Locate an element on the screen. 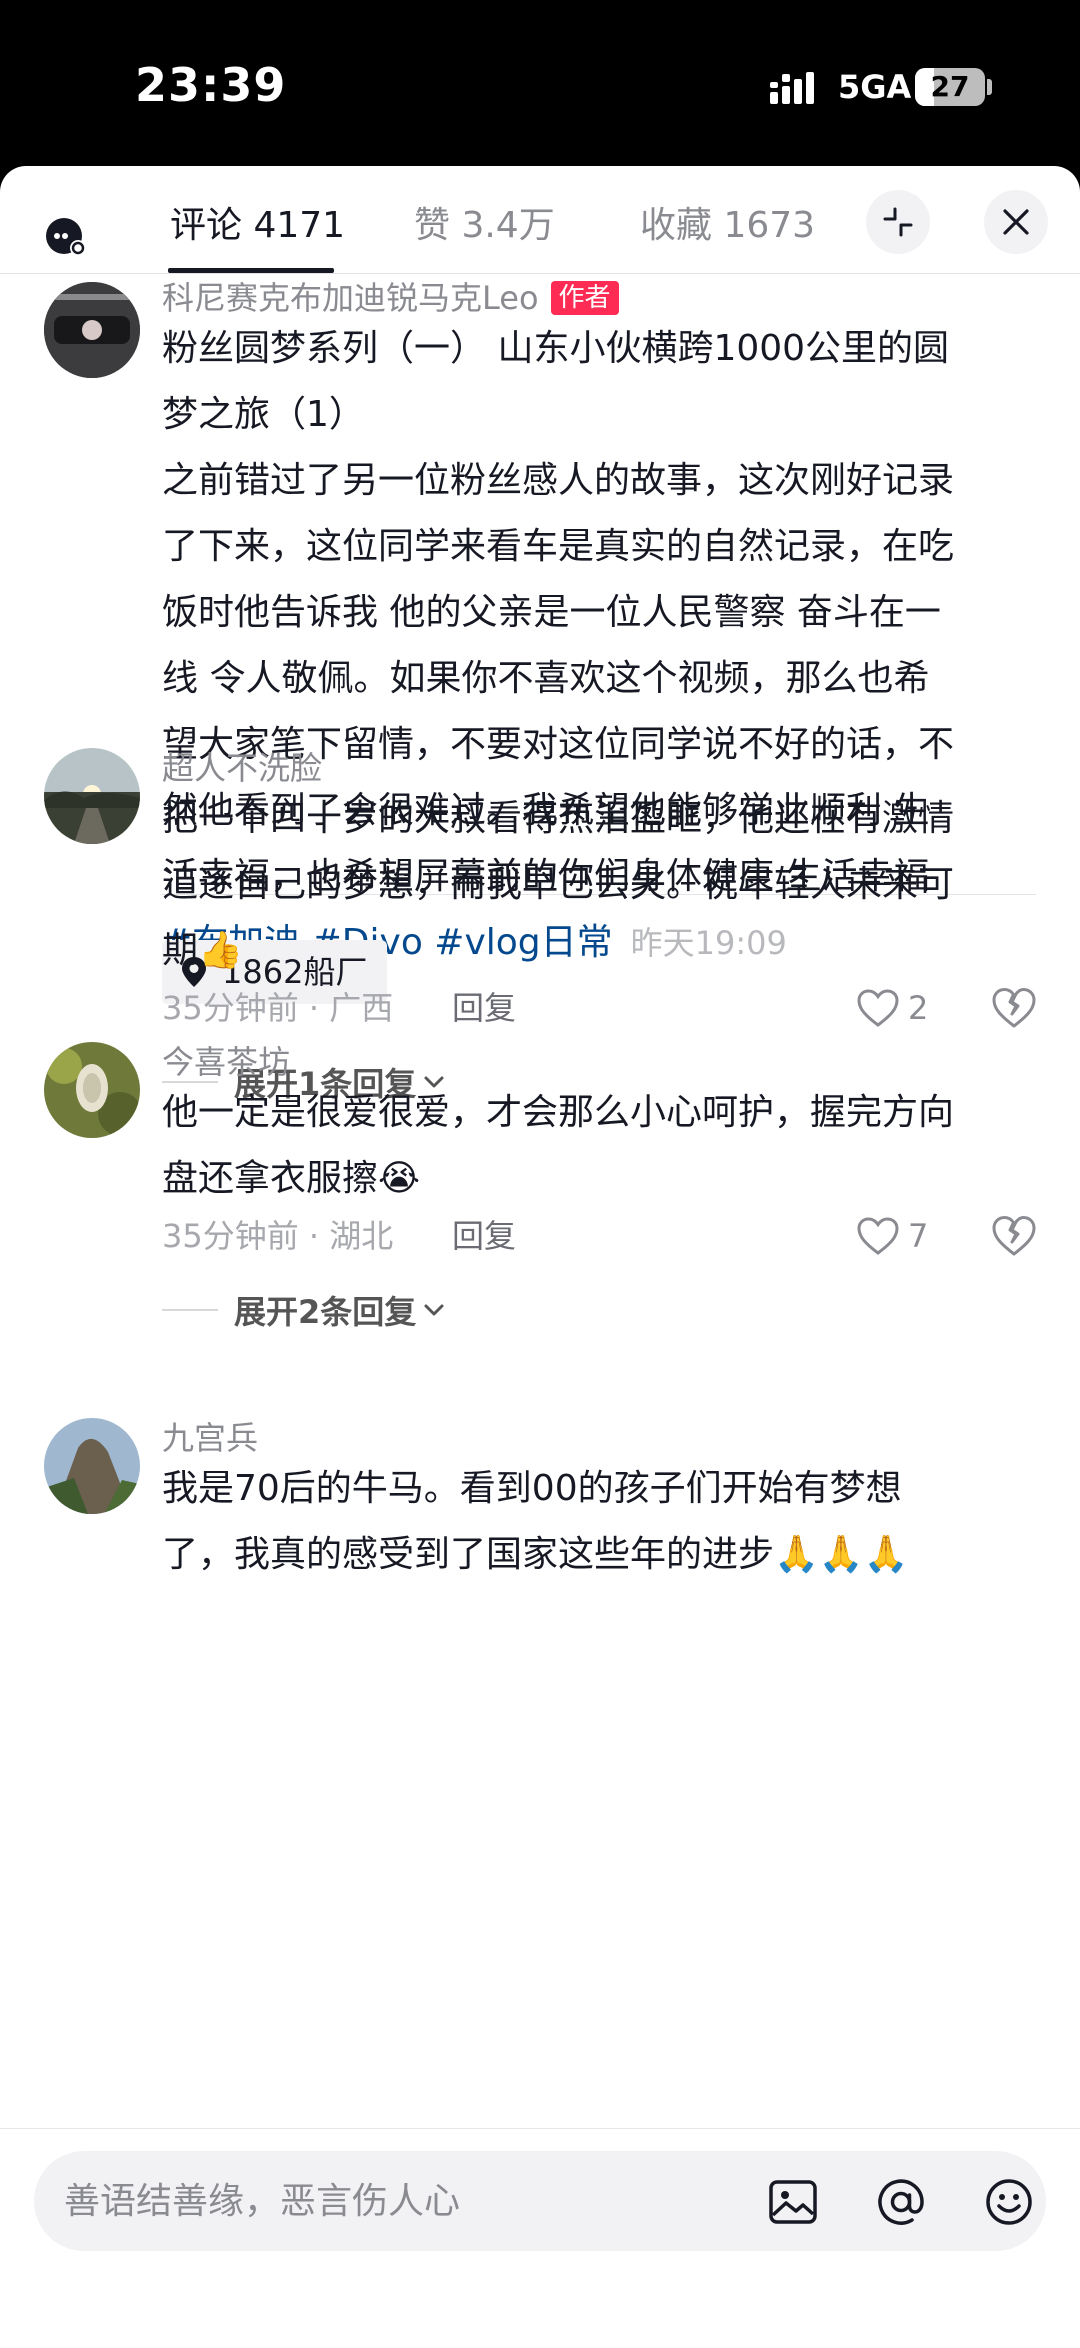 This screenshot has width=1080, height=2348. comment-input-box is located at coordinates (540, 2201).